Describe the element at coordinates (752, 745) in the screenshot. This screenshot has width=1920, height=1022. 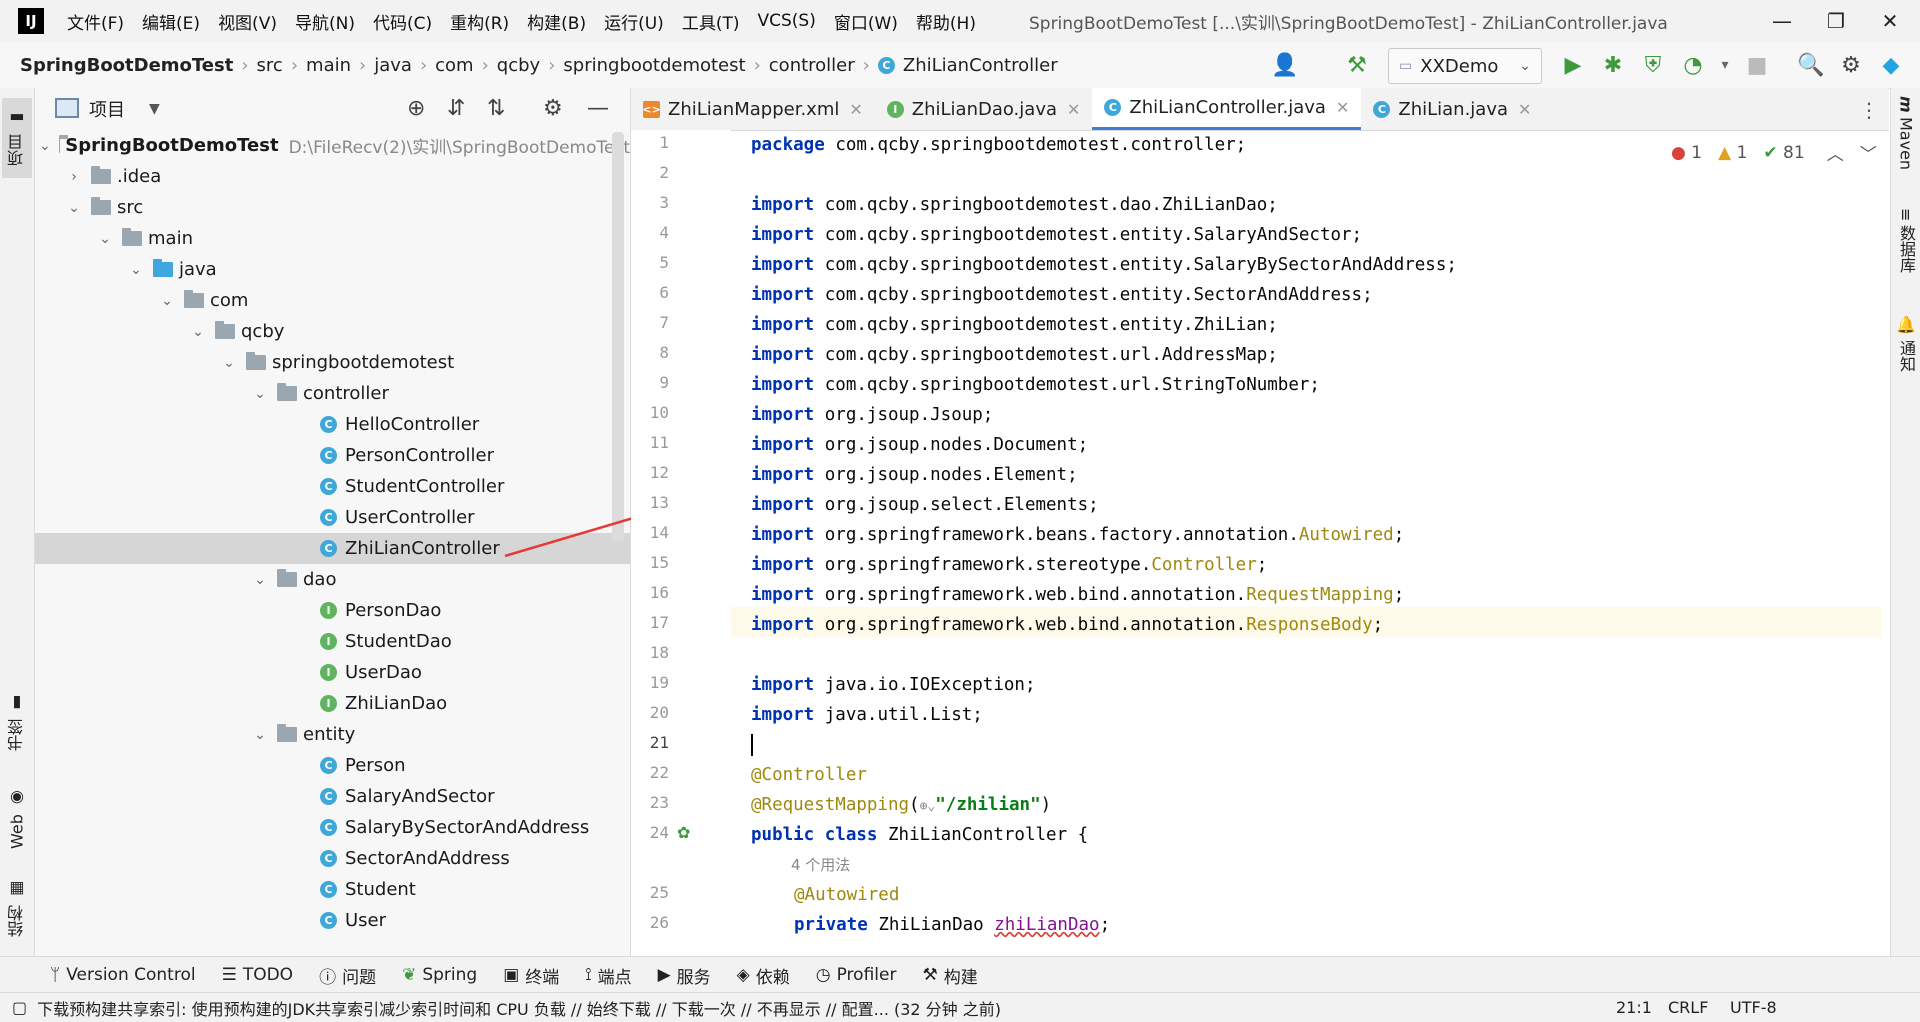
I see `text-cursor` at that location.